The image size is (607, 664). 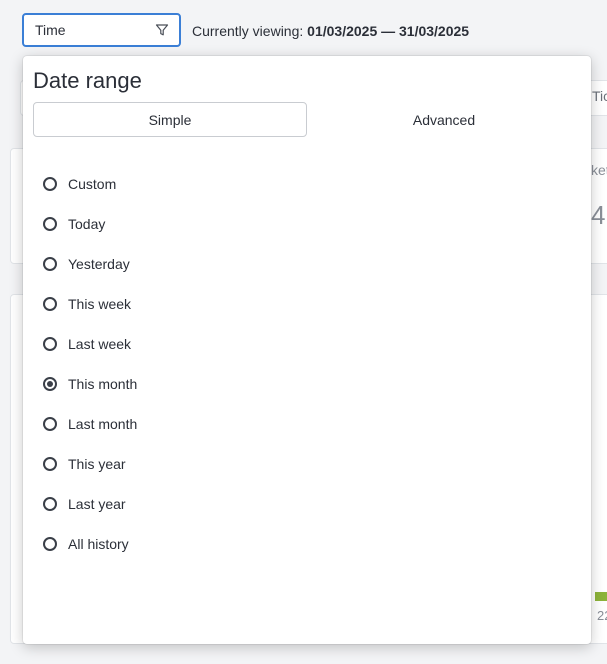 What do you see at coordinates (170, 119) in the screenshot?
I see `tab-simple: Simple` at bounding box center [170, 119].